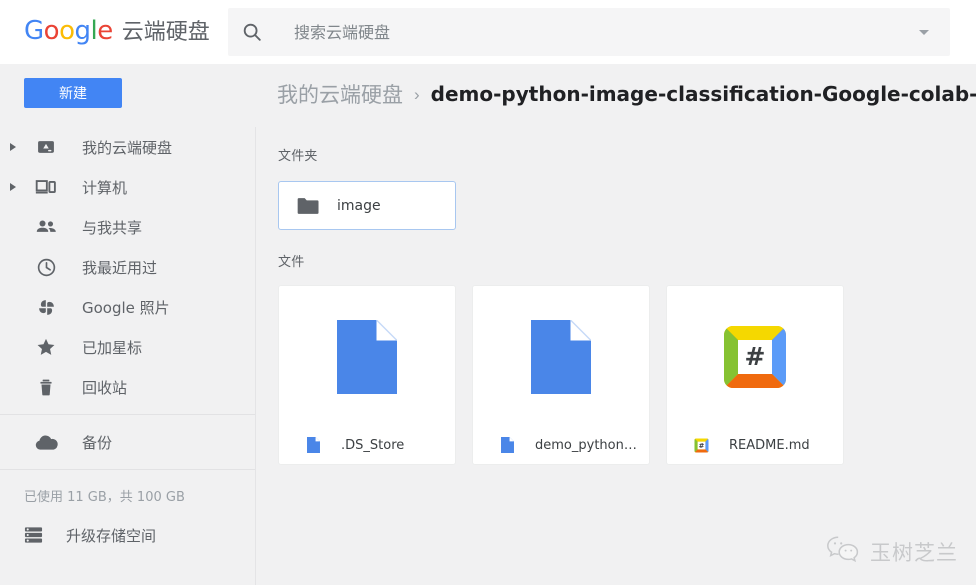 This screenshot has height=585, width=976. What do you see at coordinates (46, 227) in the screenshot?
I see `people-icon` at bounding box center [46, 227].